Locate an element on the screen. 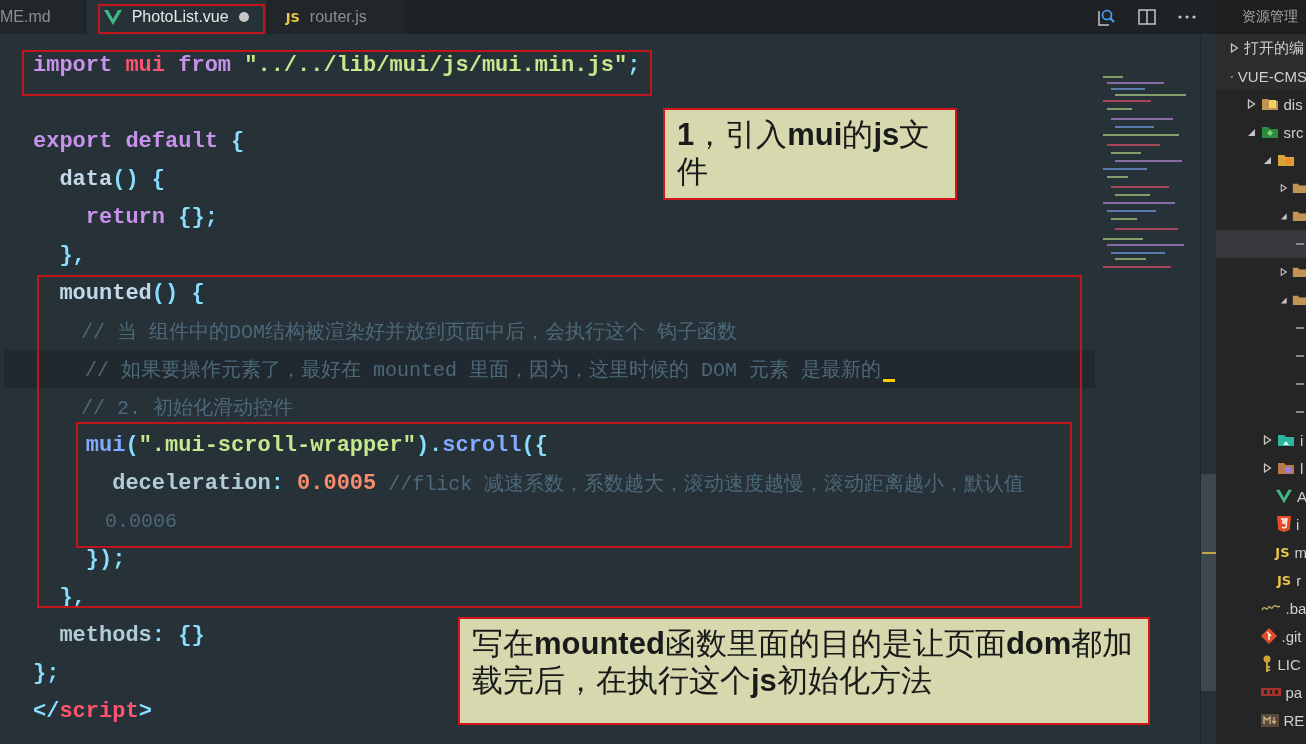  explorer-section: VUE-CMS is located at coordinates (1261, 76).